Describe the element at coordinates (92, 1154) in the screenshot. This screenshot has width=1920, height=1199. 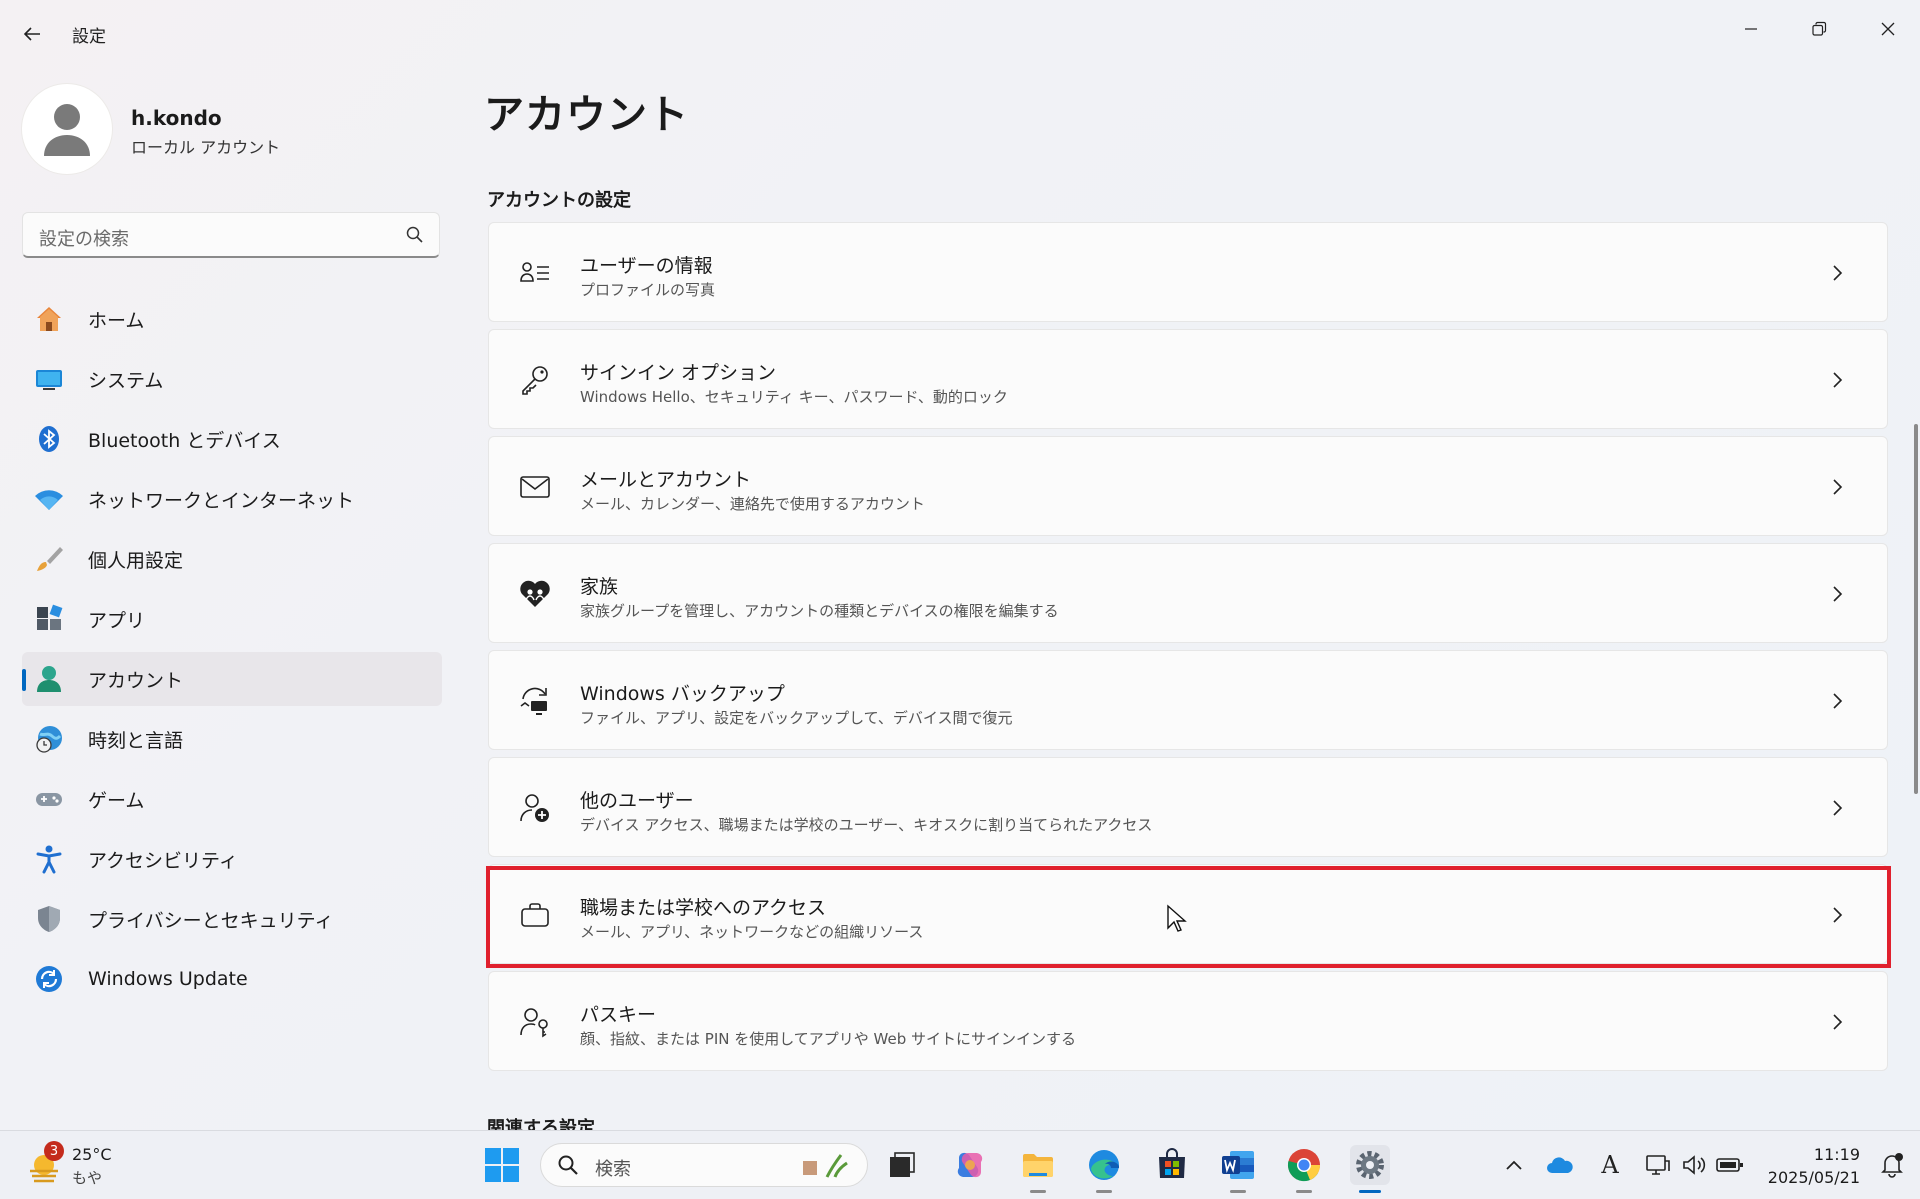
I see `weather-temperature: 25°C` at that location.